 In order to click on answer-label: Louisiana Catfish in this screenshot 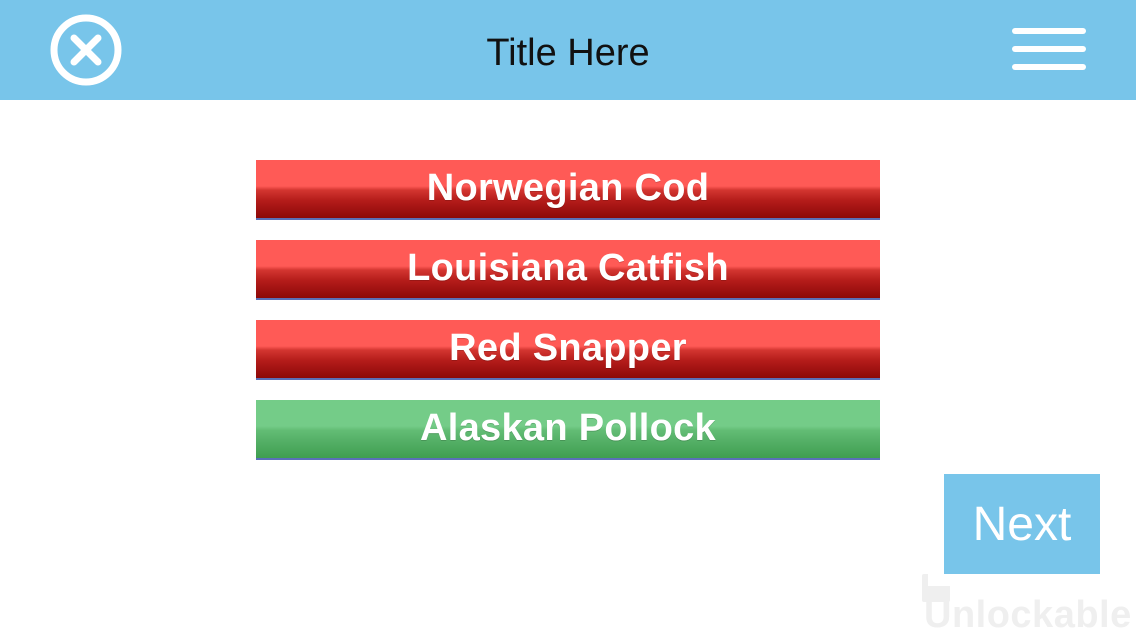, I will do `click(568, 267)`.